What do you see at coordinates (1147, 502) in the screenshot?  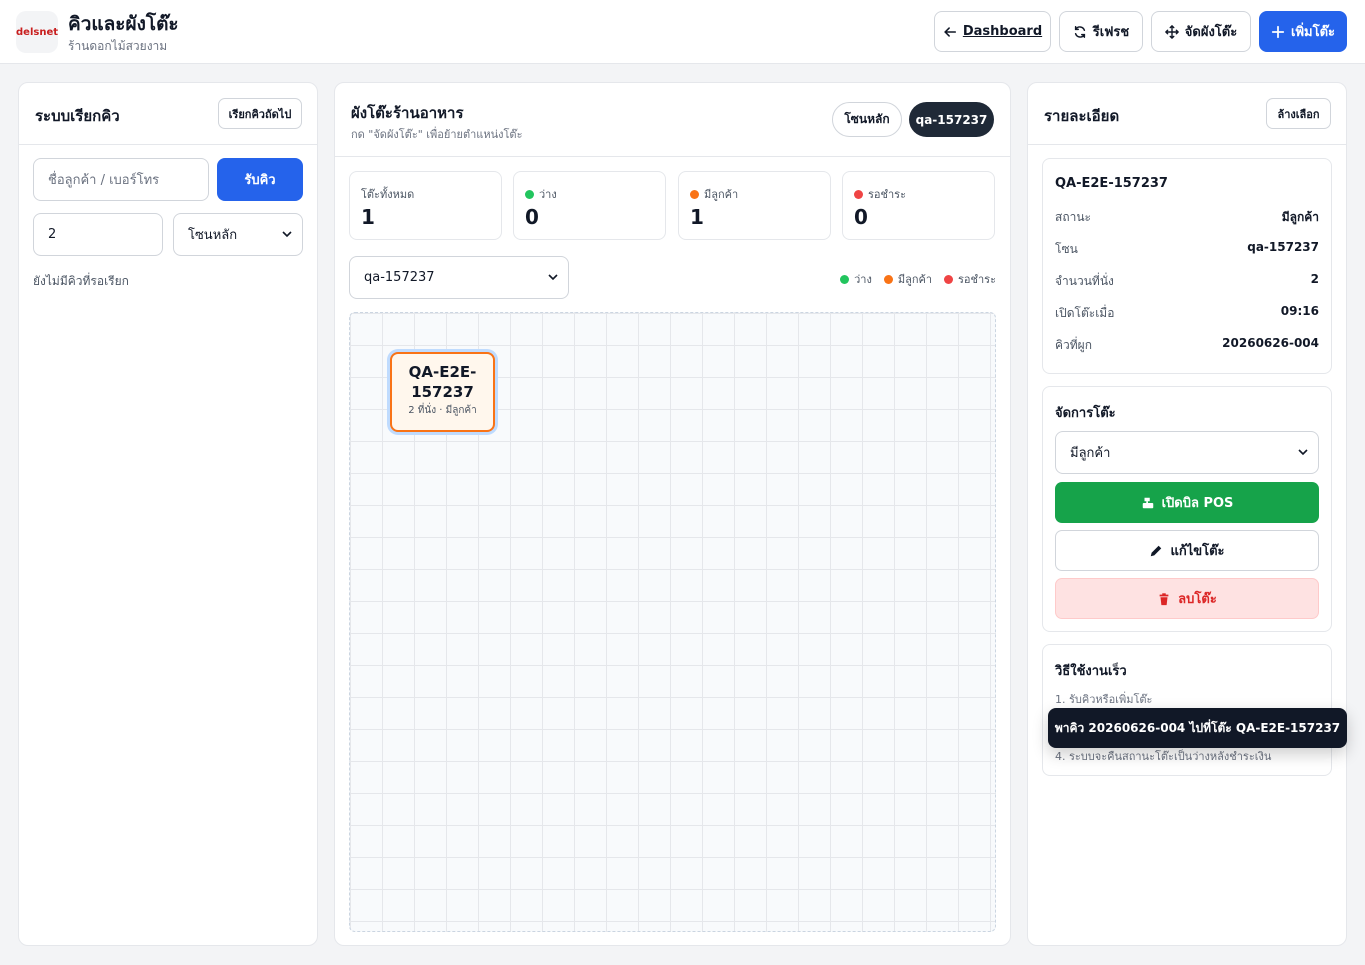 I see `cash-register-icon` at bounding box center [1147, 502].